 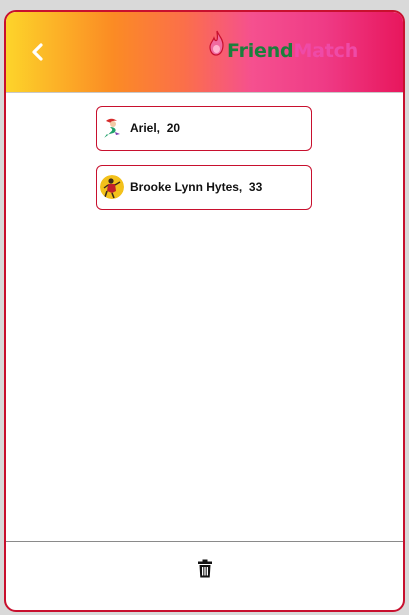 I want to click on match-list: Ariel, 20 Brooke Lynn Hytes, 33, so click(x=204, y=165).